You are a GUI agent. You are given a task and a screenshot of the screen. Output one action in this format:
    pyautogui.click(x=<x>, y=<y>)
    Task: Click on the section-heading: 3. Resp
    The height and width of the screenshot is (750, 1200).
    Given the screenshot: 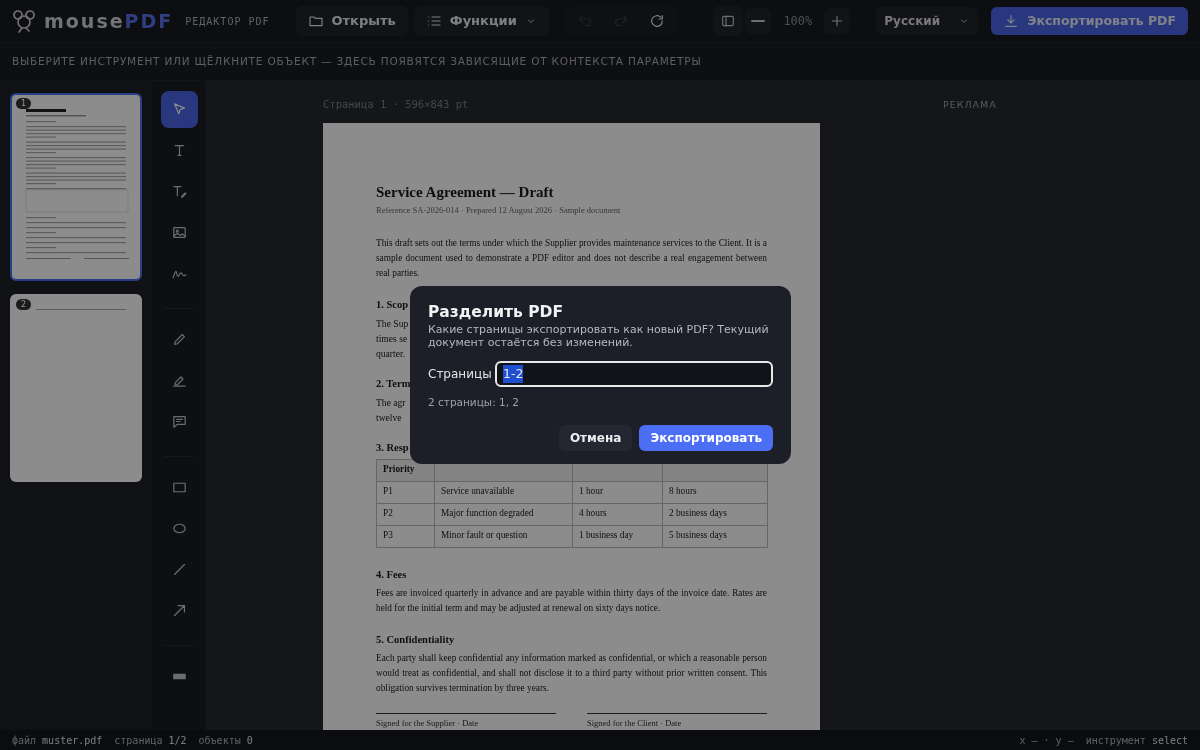 What is the action you would take?
    pyautogui.click(x=392, y=447)
    